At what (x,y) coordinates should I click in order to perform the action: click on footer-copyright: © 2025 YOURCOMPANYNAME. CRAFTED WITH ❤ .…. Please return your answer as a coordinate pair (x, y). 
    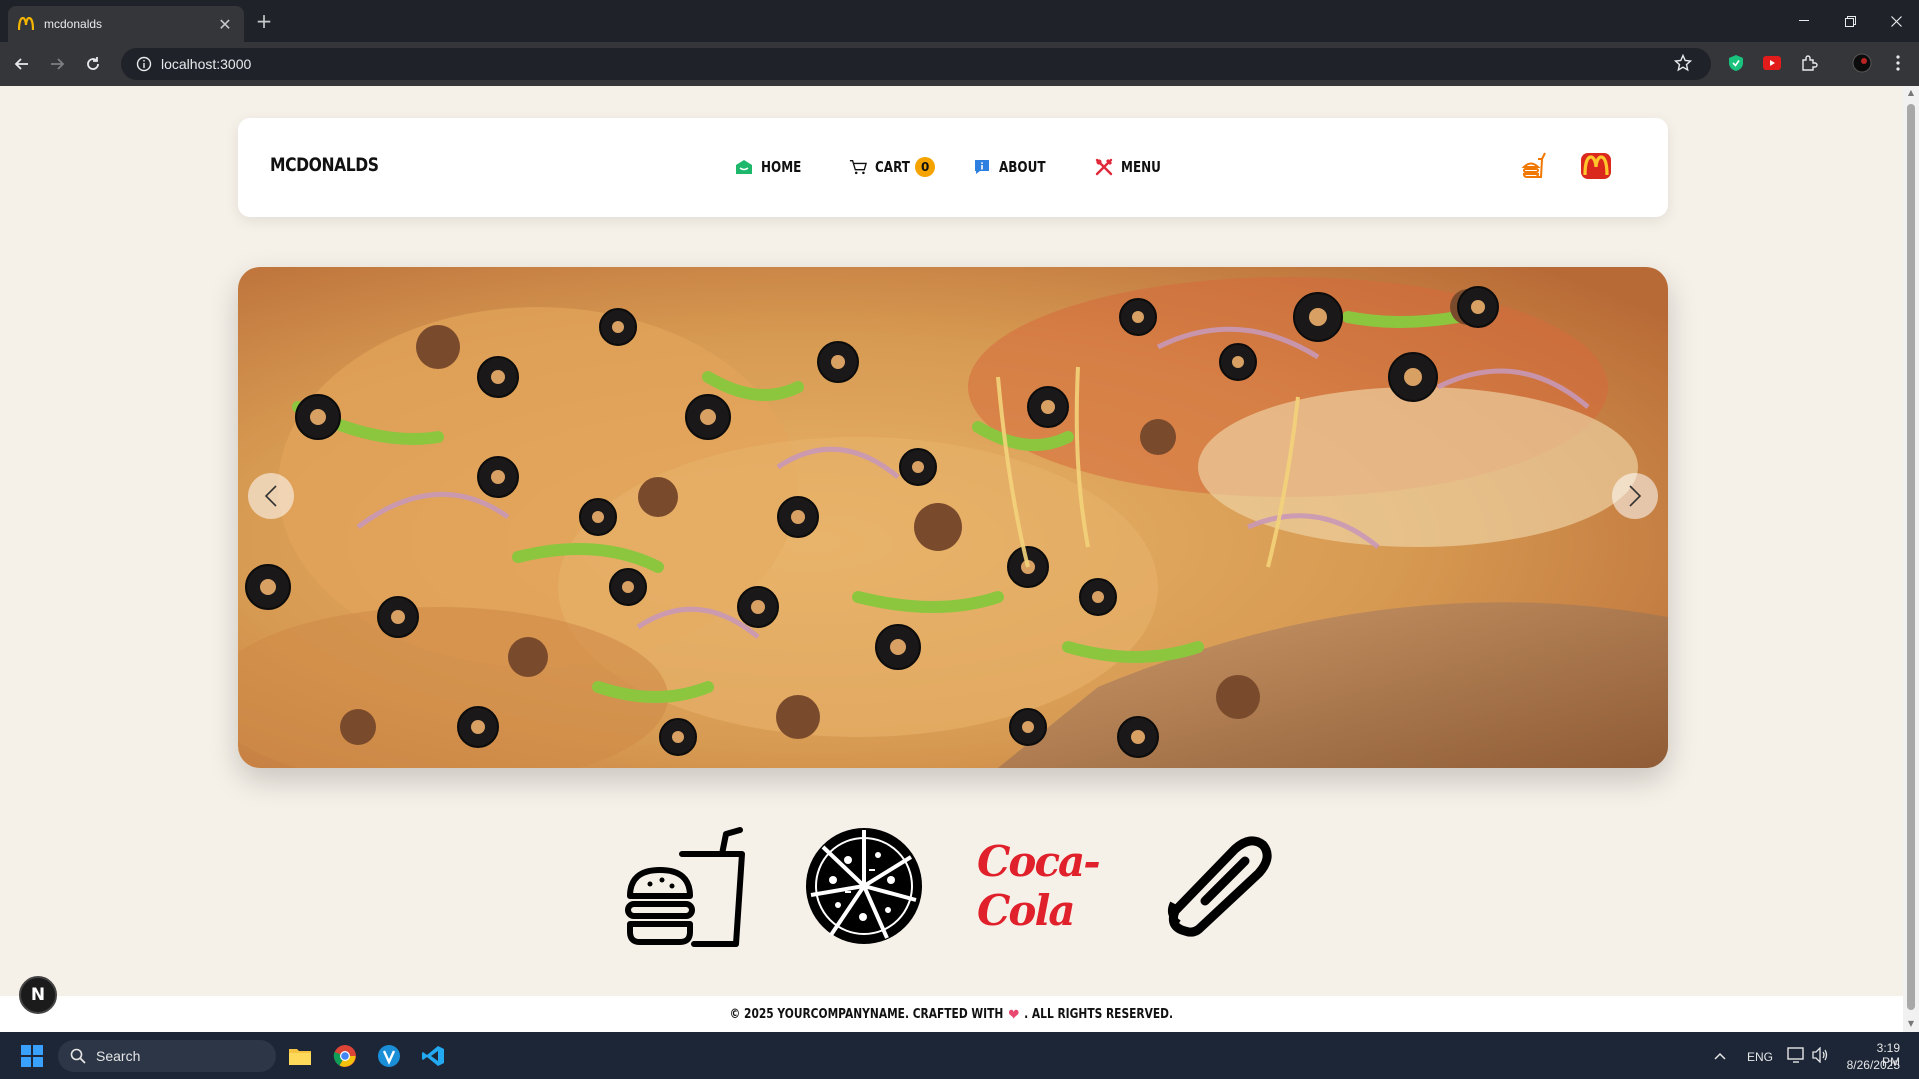
    Looking at the image, I should click on (951, 1014).